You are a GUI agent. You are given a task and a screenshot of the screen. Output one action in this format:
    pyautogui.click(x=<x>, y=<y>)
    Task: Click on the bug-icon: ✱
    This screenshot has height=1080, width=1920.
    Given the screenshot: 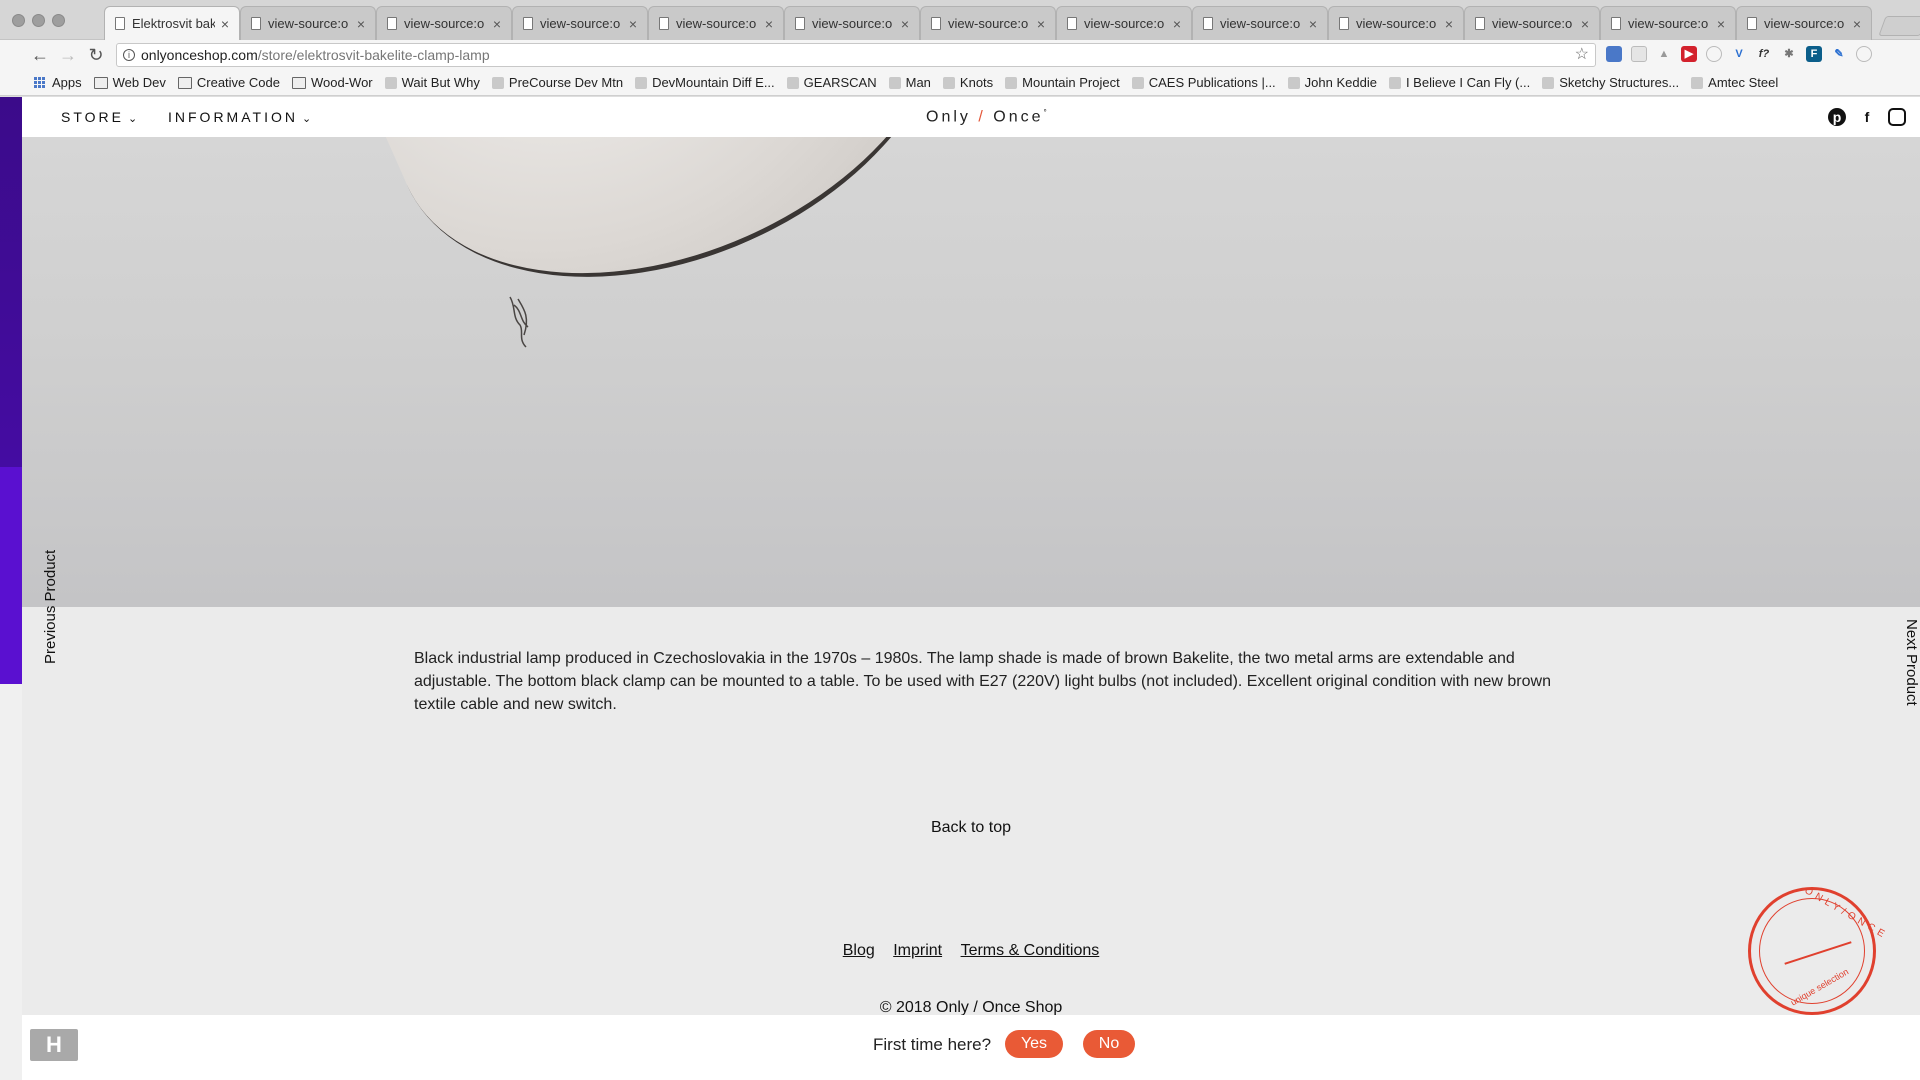 What is the action you would take?
    pyautogui.click(x=1789, y=54)
    